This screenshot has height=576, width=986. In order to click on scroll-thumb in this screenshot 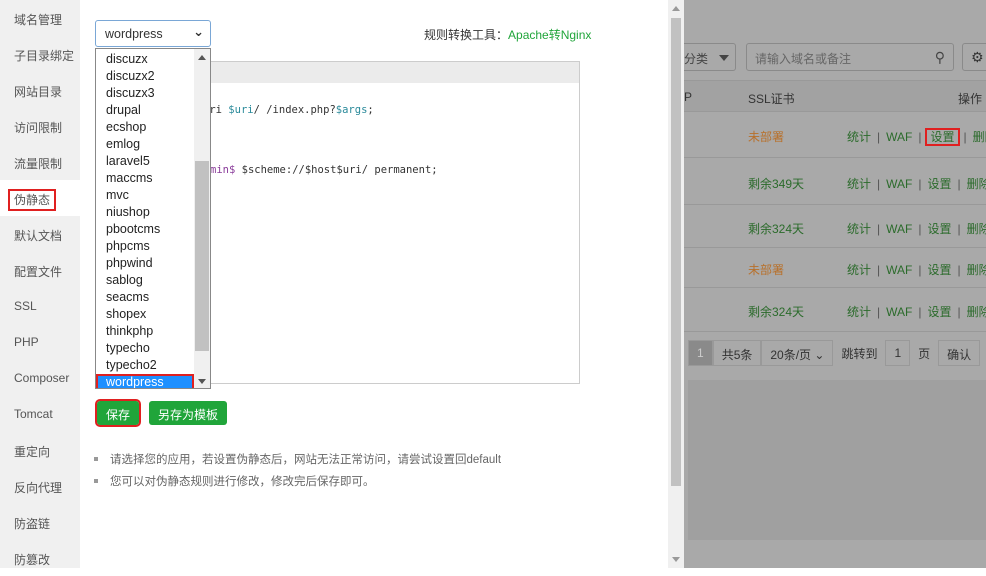, I will do `click(676, 252)`.